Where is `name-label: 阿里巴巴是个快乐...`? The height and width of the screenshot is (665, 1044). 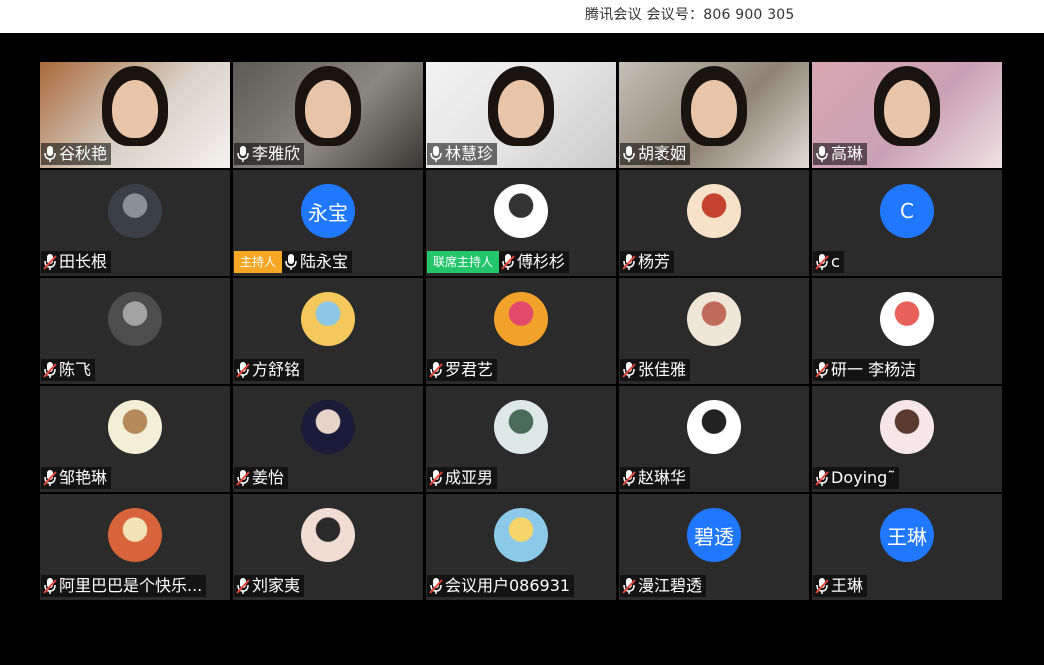 name-label: 阿里巴巴是个快乐... is located at coordinates (124, 586).